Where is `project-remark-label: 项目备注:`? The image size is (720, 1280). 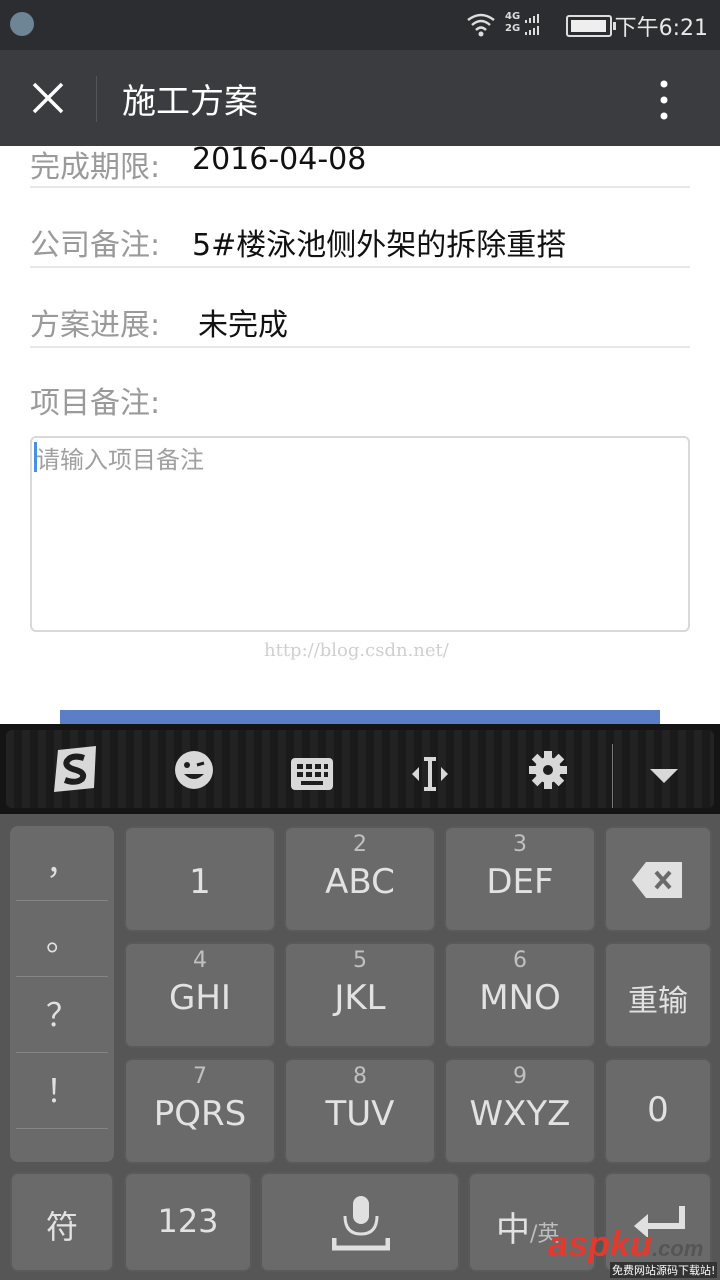 project-remark-label: 项目备注: is located at coordinates (95, 403).